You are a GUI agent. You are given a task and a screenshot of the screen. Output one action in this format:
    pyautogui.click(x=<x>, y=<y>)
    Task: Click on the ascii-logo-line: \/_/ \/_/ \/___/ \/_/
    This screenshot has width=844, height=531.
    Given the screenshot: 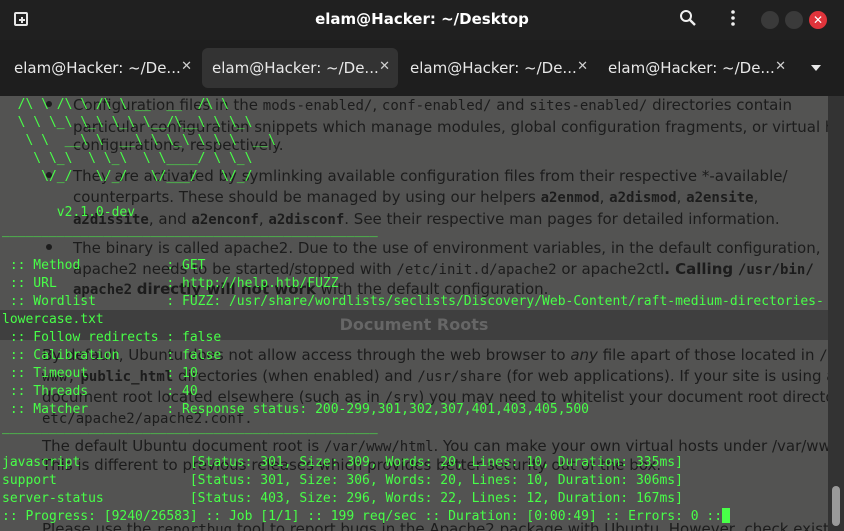 What is the action you would take?
    pyautogui.click(x=127, y=176)
    